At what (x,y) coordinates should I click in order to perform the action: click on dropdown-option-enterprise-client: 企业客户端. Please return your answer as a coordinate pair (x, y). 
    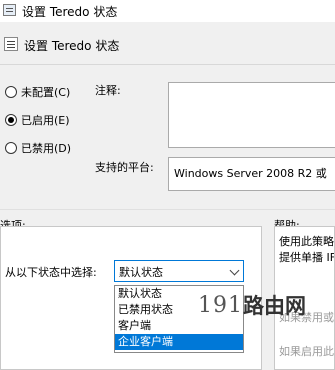
    Looking at the image, I should click on (179, 342).